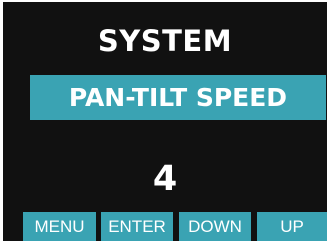 The image size is (330, 243). I want to click on setting-value: 4, so click(165, 179).